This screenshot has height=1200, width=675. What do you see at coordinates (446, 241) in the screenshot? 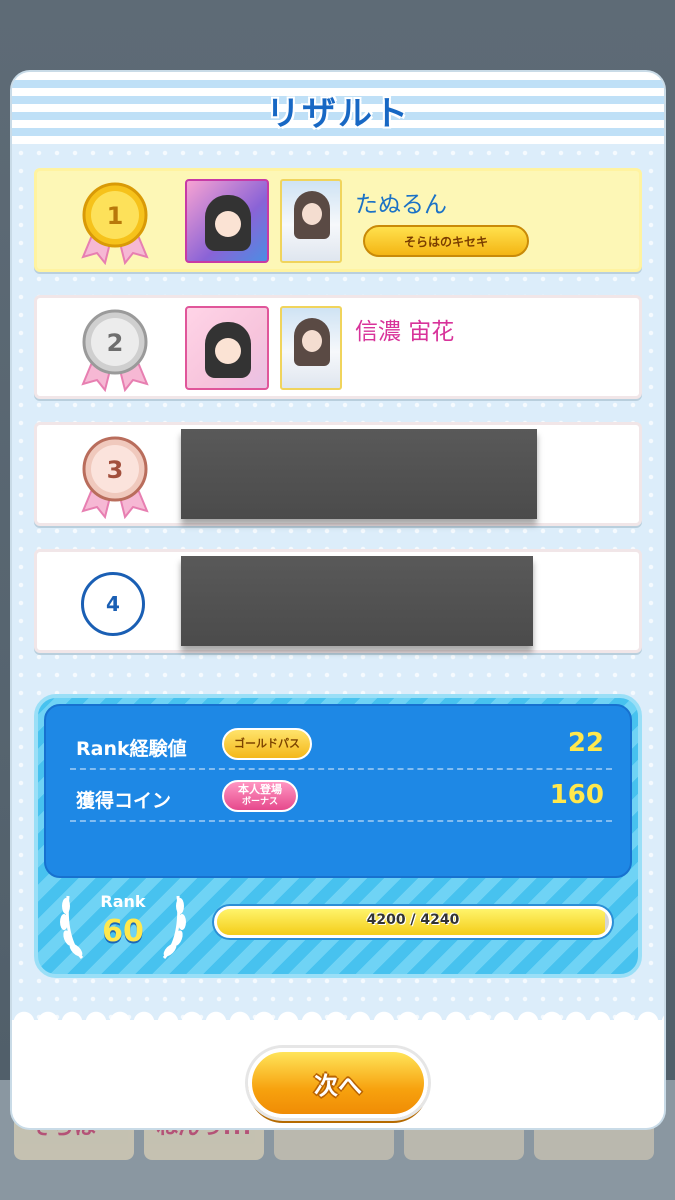
I see `title-badge: そらはのキセキ` at bounding box center [446, 241].